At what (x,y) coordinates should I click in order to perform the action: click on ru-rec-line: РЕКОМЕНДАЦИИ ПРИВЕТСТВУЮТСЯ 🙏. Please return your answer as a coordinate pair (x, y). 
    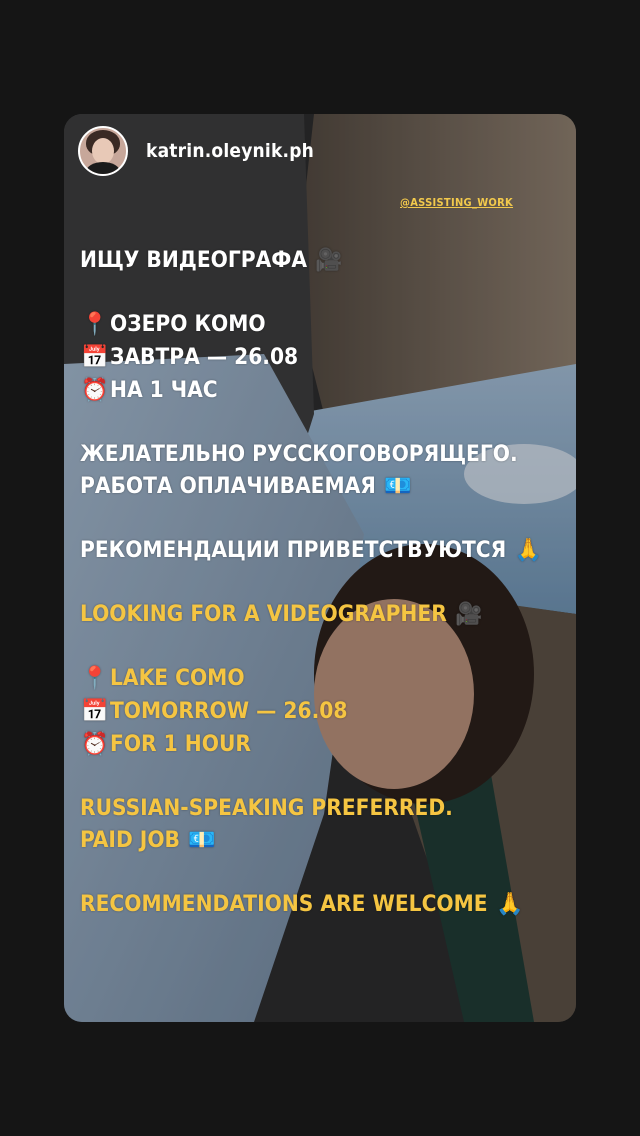
    Looking at the image, I should click on (323, 550).